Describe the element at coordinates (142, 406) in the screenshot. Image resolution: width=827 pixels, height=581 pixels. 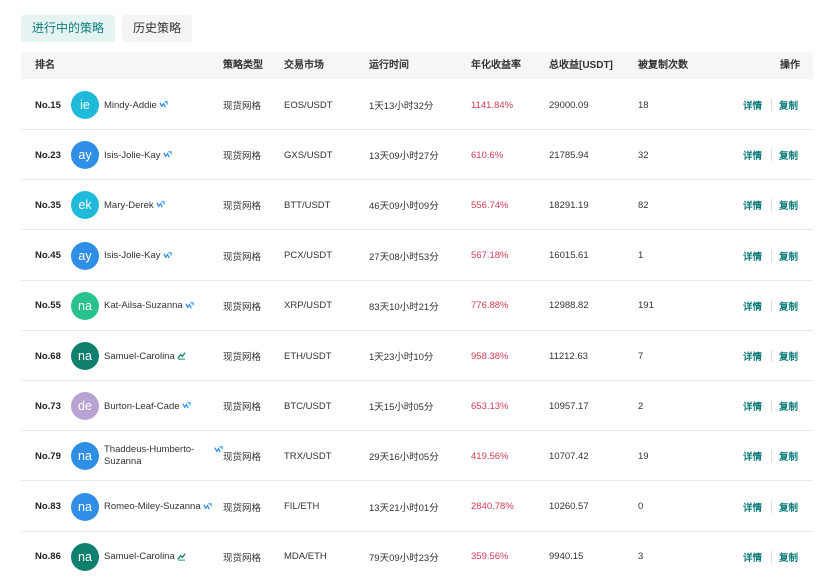
I see `trader-name: Burton-Leaf-Cade` at that location.